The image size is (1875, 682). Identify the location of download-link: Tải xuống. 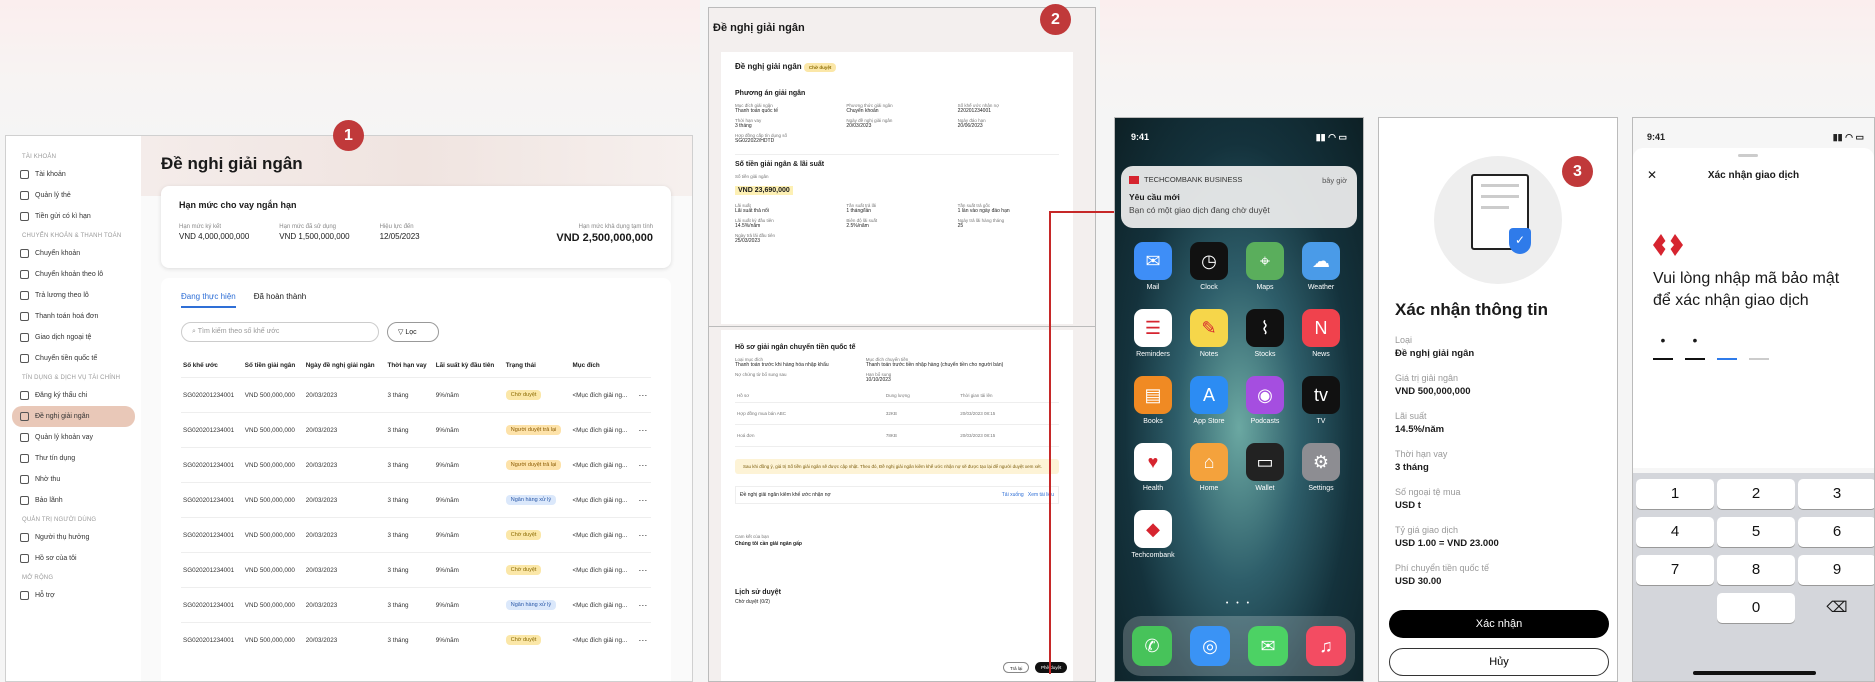
(1013, 495).